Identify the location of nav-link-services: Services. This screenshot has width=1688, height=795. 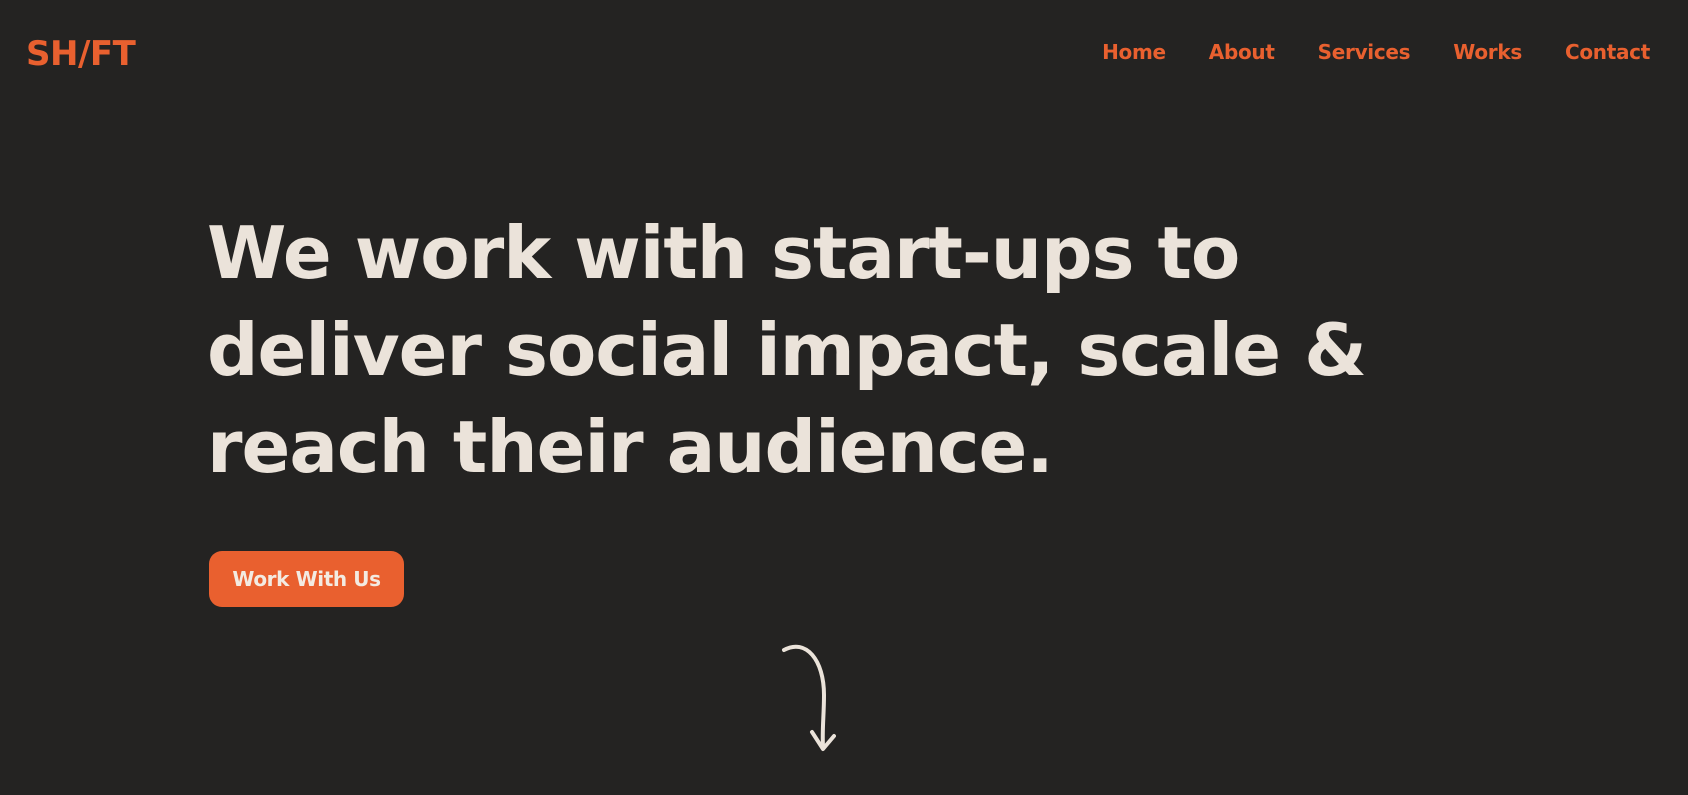
(1364, 52).